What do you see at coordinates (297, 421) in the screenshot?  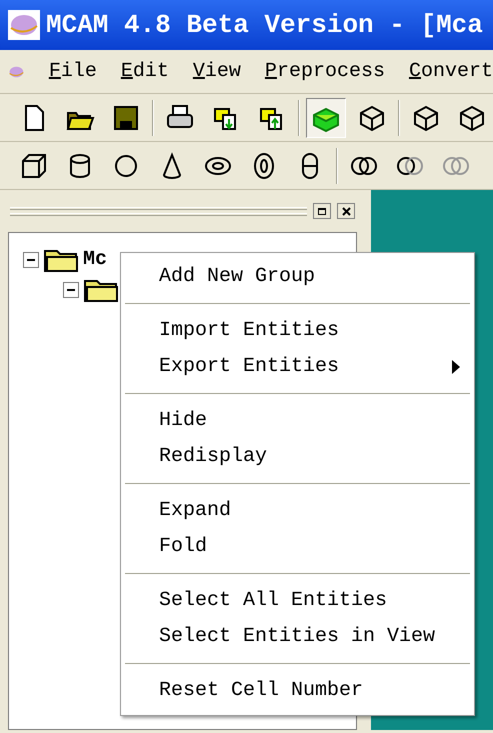 I see `context-menu-item: Hide` at bounding box center [297, 421].